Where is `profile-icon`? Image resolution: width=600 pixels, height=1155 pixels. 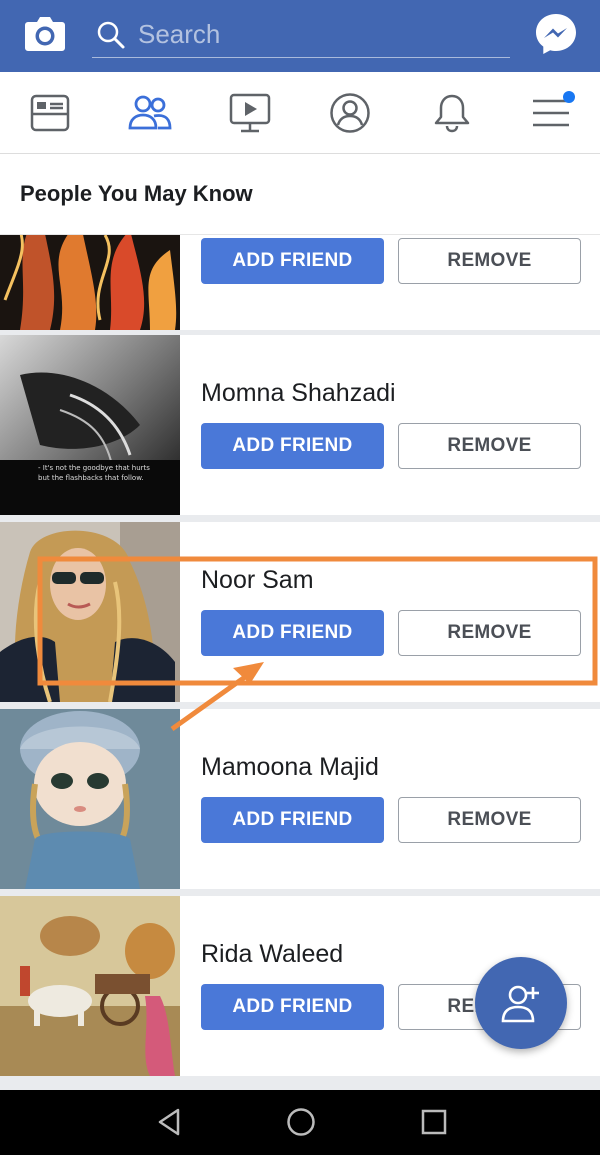 profile-icon is located at coordinates (350, 113).